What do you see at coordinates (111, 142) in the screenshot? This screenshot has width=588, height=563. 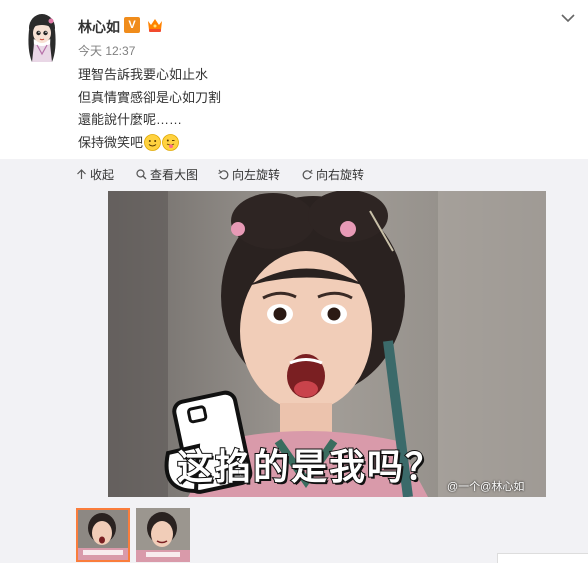 I see `post-text-line: 保持微笑吧` at bounding box center [111, 142].